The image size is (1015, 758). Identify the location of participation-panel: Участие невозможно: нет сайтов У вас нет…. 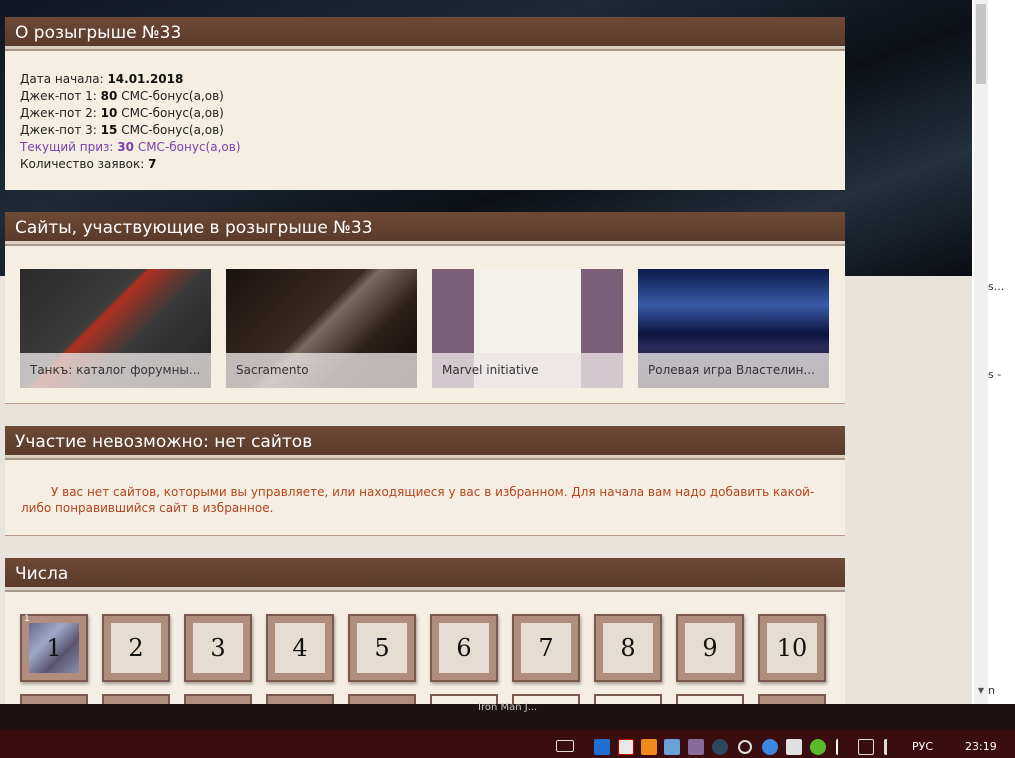
(425, 481).